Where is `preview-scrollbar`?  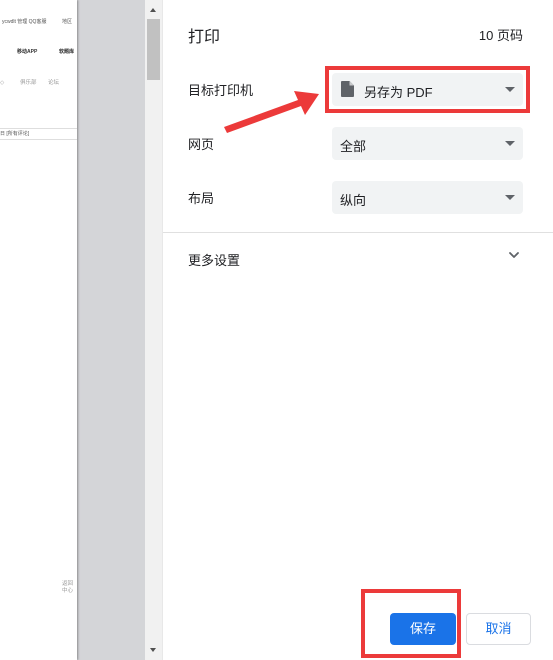 preview-scrollbar is located at coordinates (153, 330).